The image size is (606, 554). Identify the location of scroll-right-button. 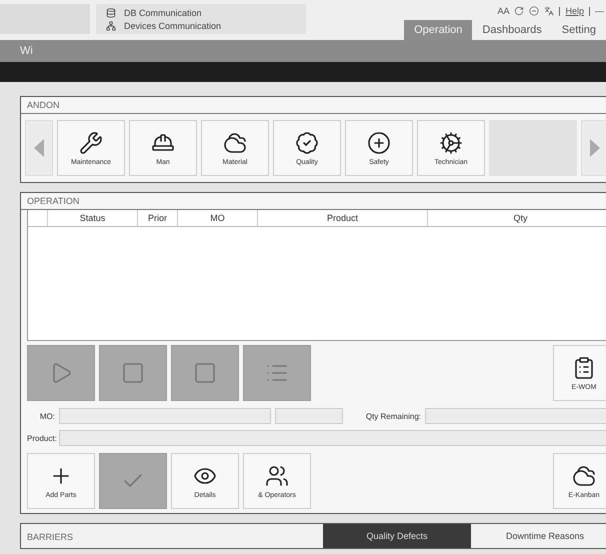
(593, 148).